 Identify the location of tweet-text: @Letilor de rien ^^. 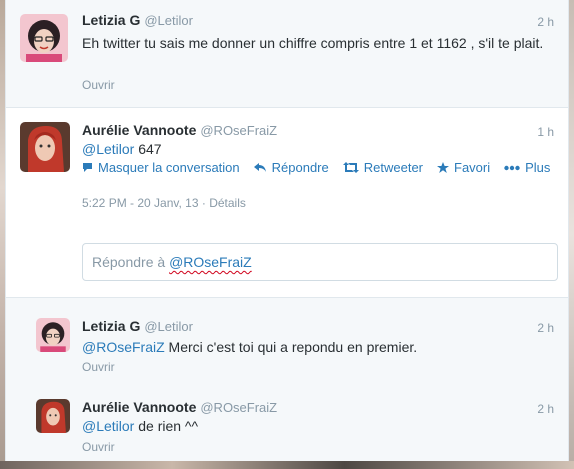
(140, 426).